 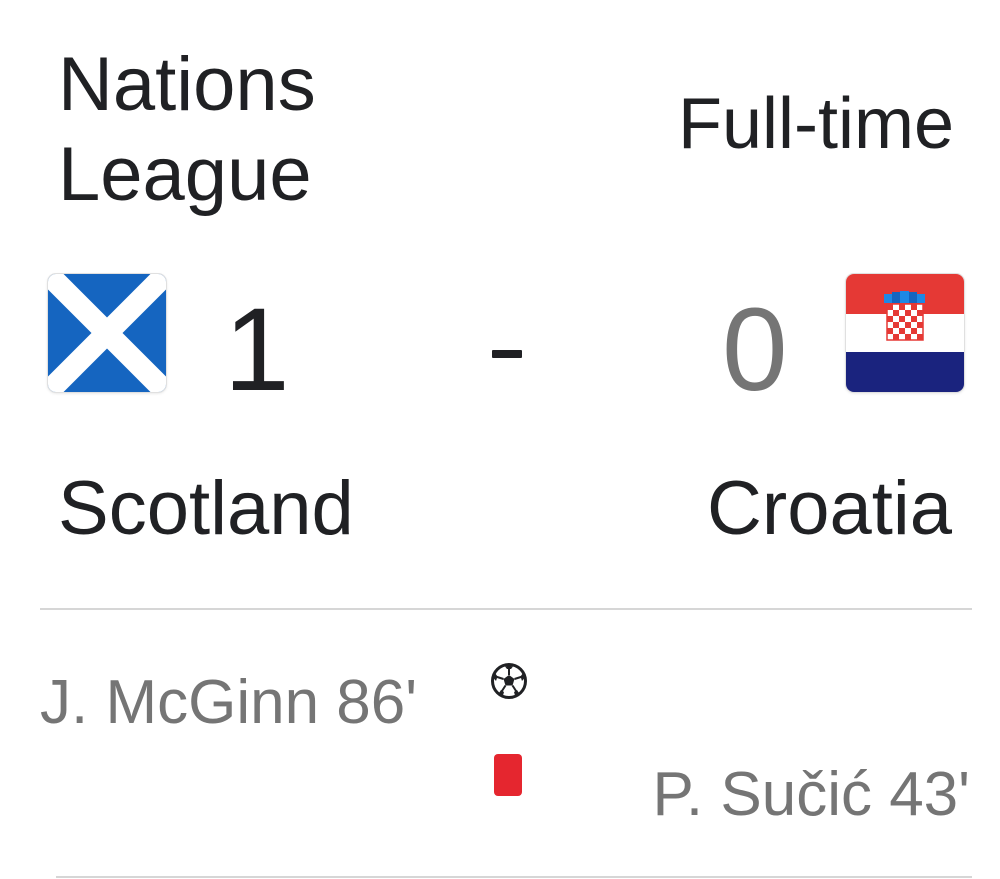 I want to click on scotland-flag-icon, so click(x=107, y=333).